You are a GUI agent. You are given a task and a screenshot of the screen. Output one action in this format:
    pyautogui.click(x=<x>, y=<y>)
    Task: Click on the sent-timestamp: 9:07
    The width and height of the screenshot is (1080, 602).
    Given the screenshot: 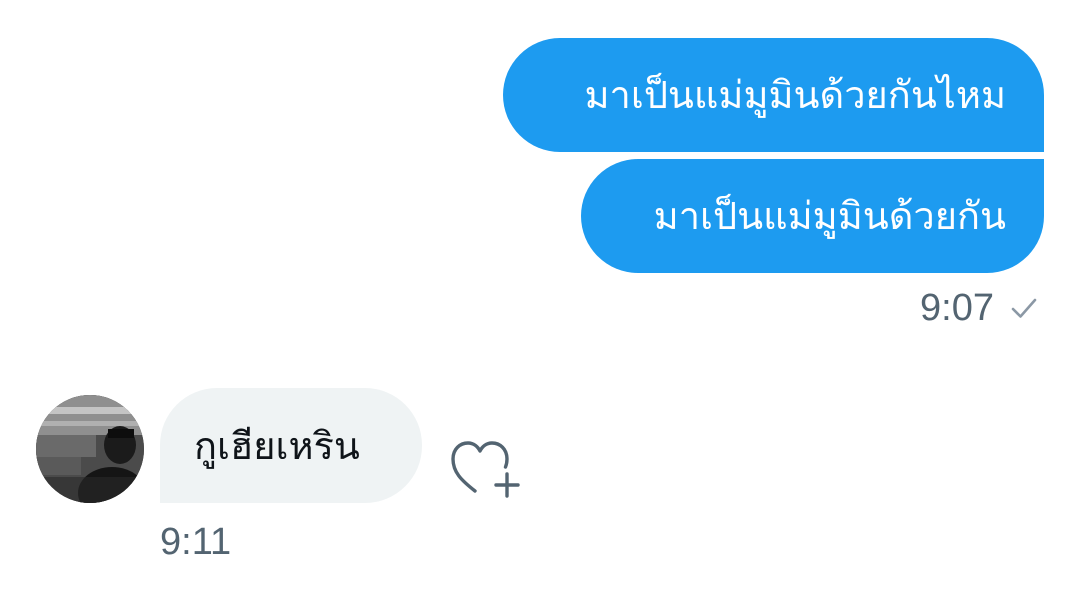 What is the action you would take?
    pyautogui.click(x=957, y=307)
    